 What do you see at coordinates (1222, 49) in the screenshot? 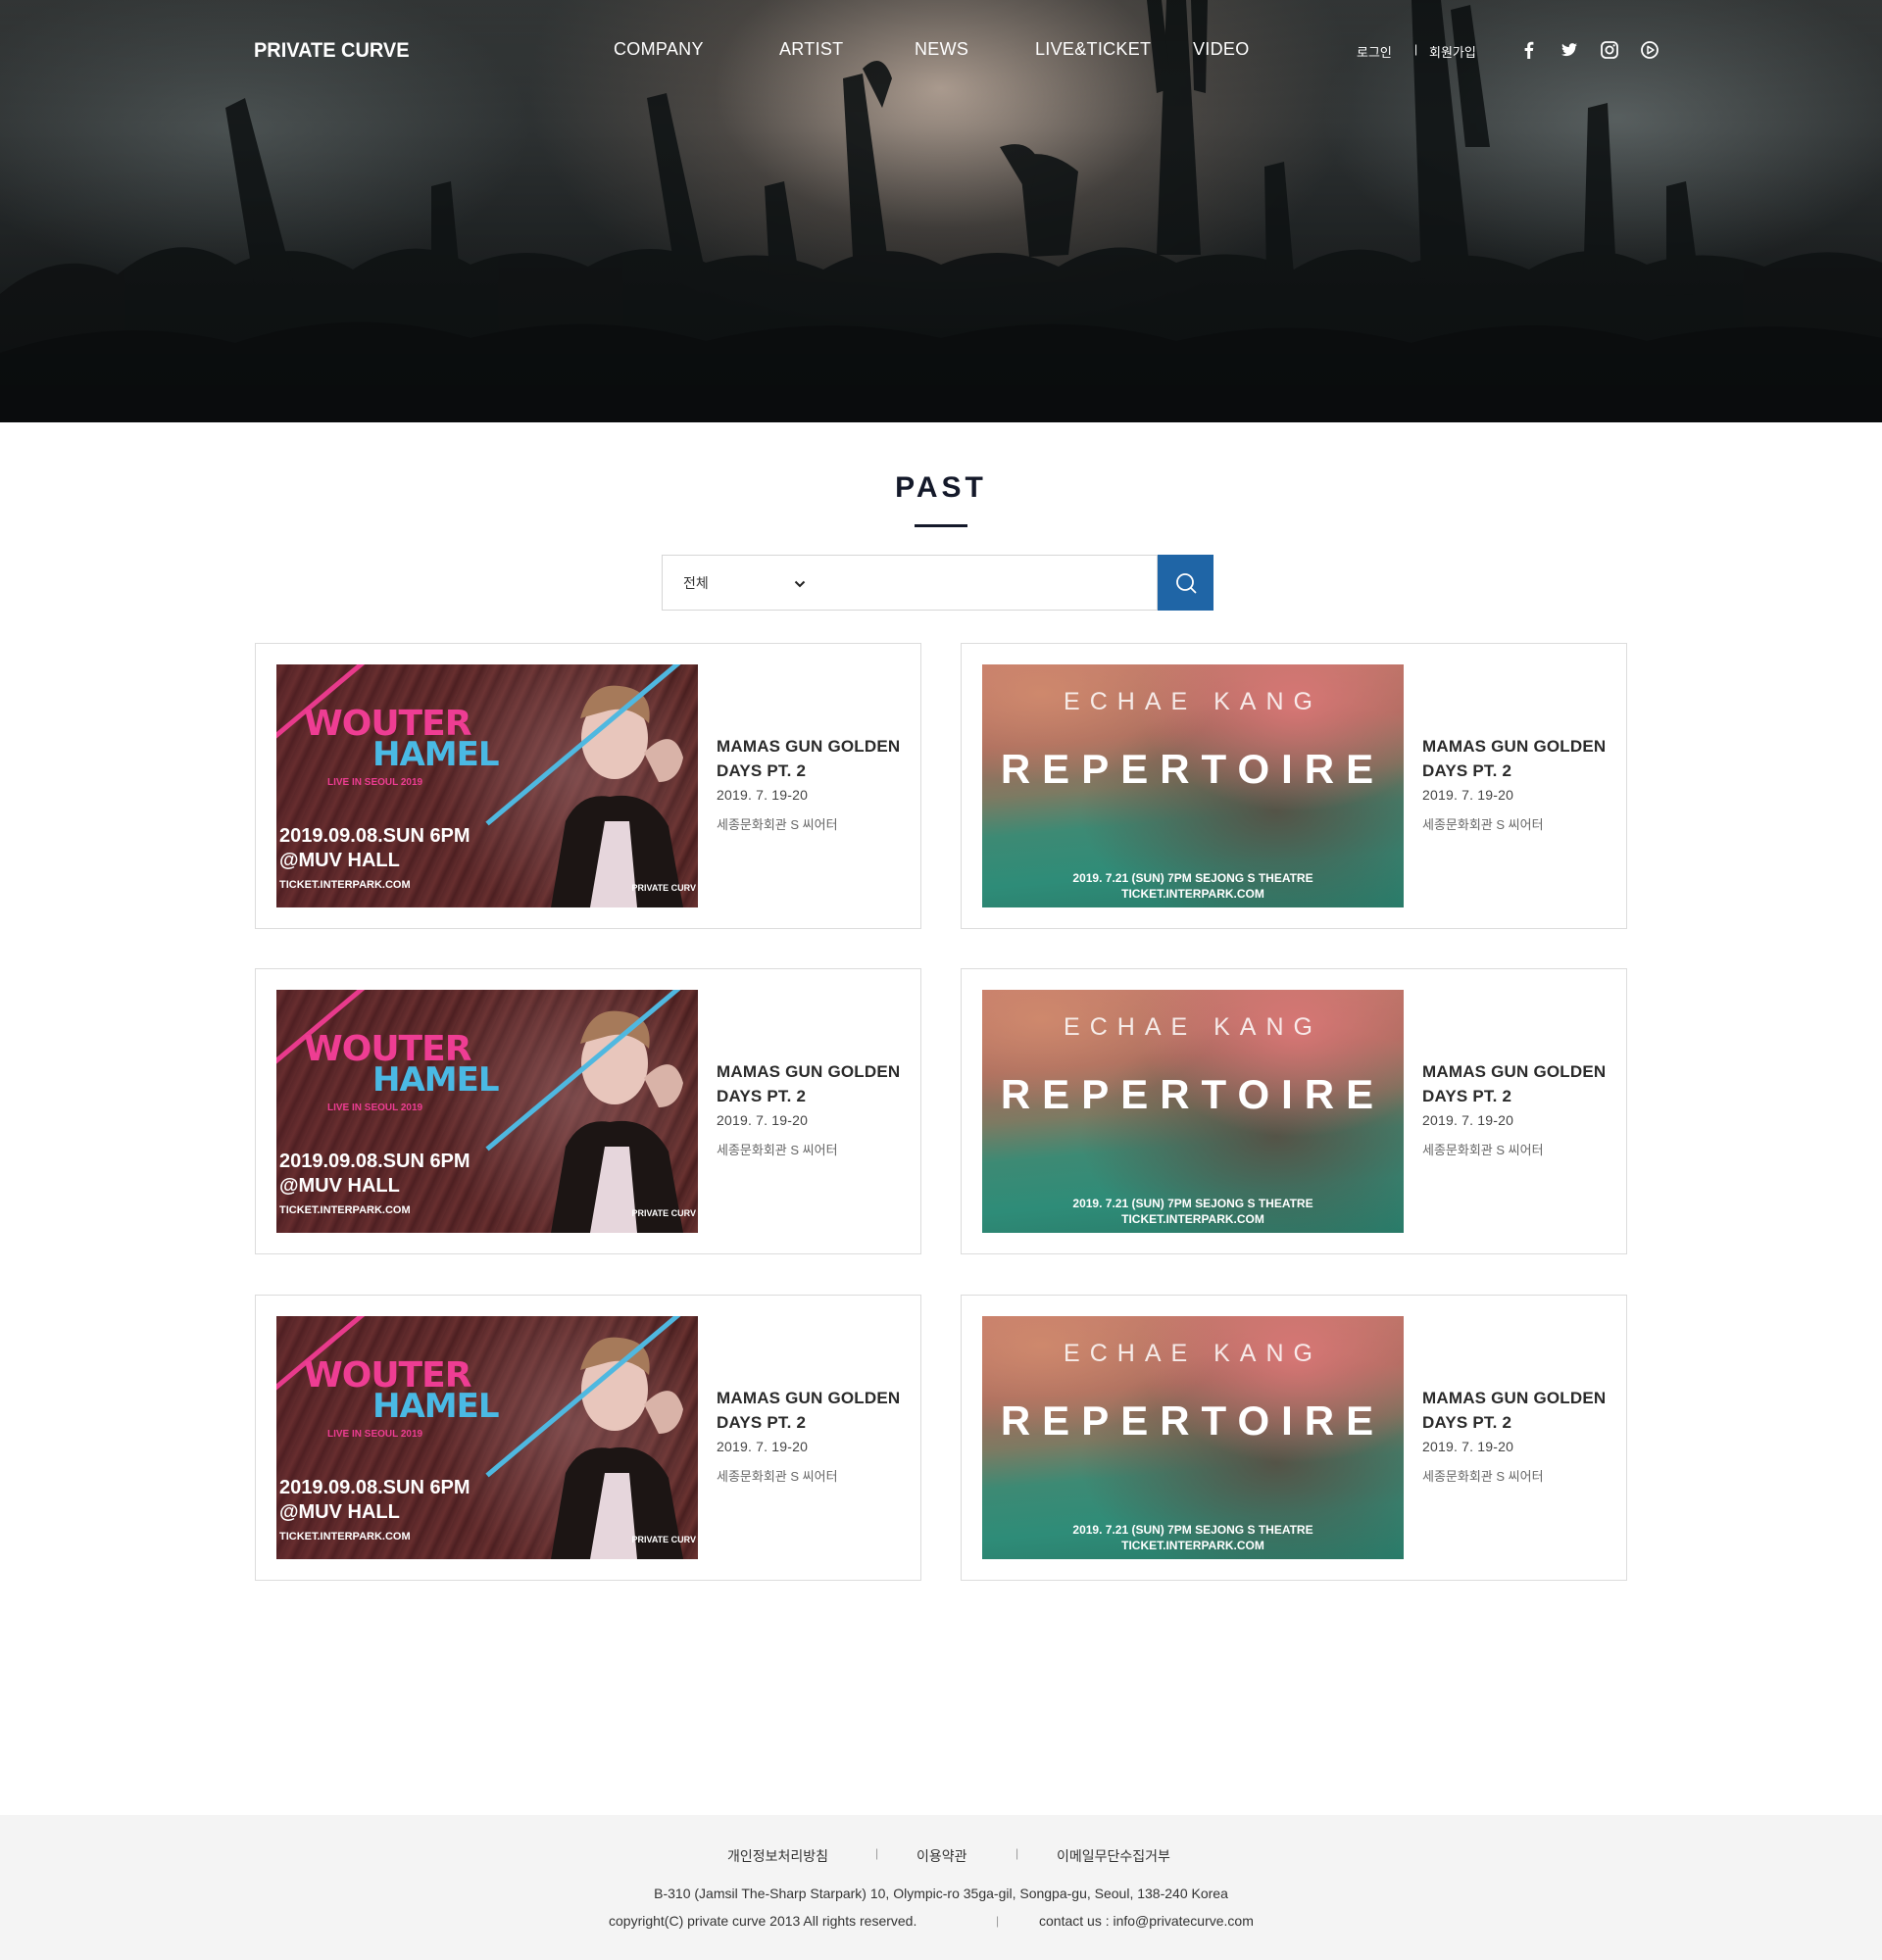
I see `nav-video: VIDEO` at bounding box center [1222, 49].